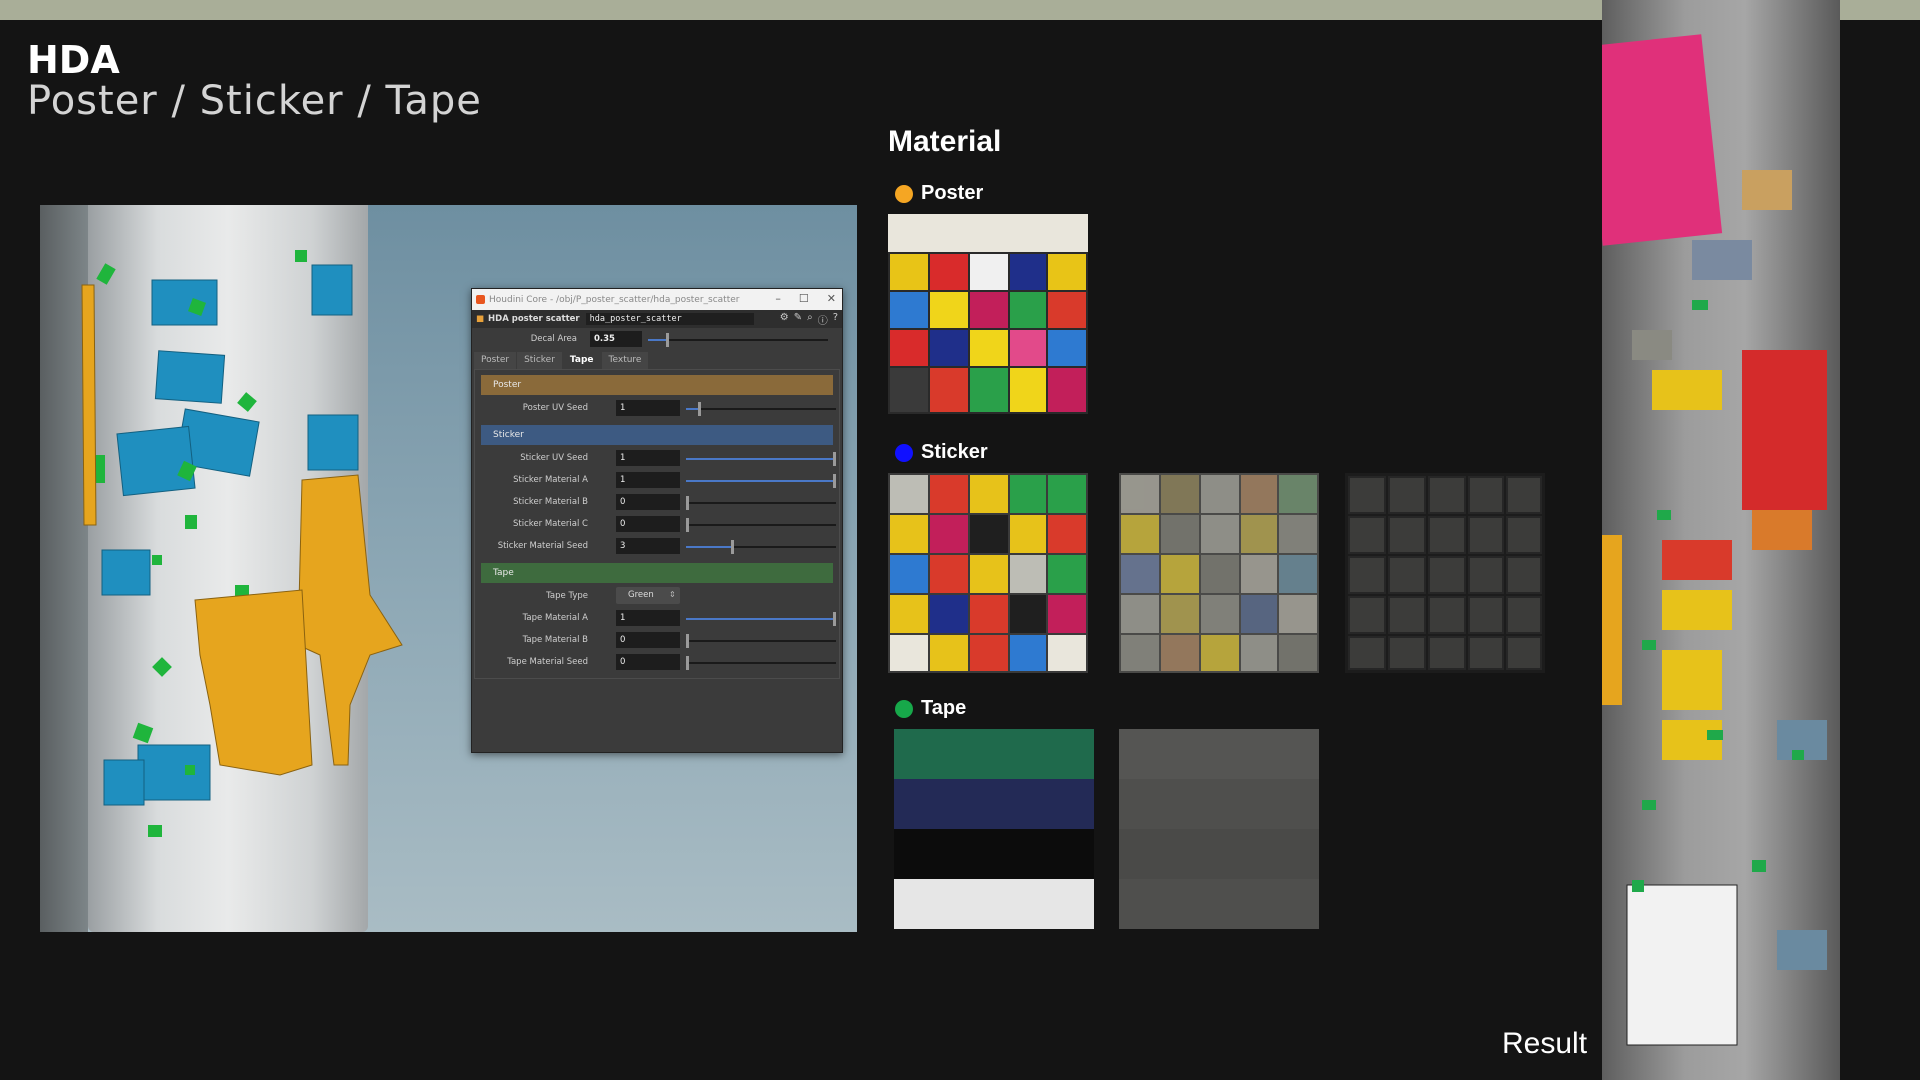  Describe the element at coordinates (778, 298) in the screenshot. I see `minimize-icon: –` at that location.